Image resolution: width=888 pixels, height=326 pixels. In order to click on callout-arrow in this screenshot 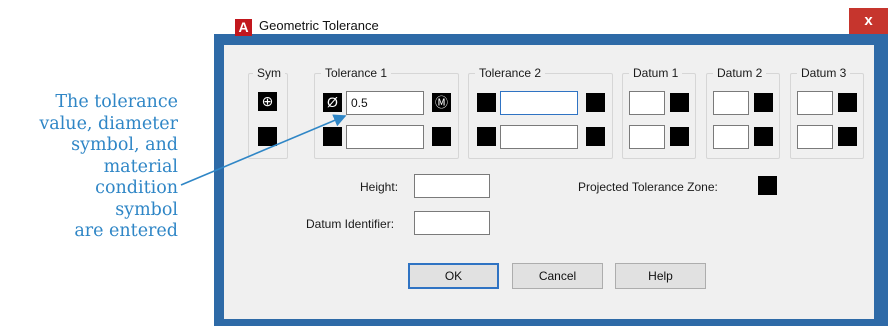, I will do `click(263, 150)`.